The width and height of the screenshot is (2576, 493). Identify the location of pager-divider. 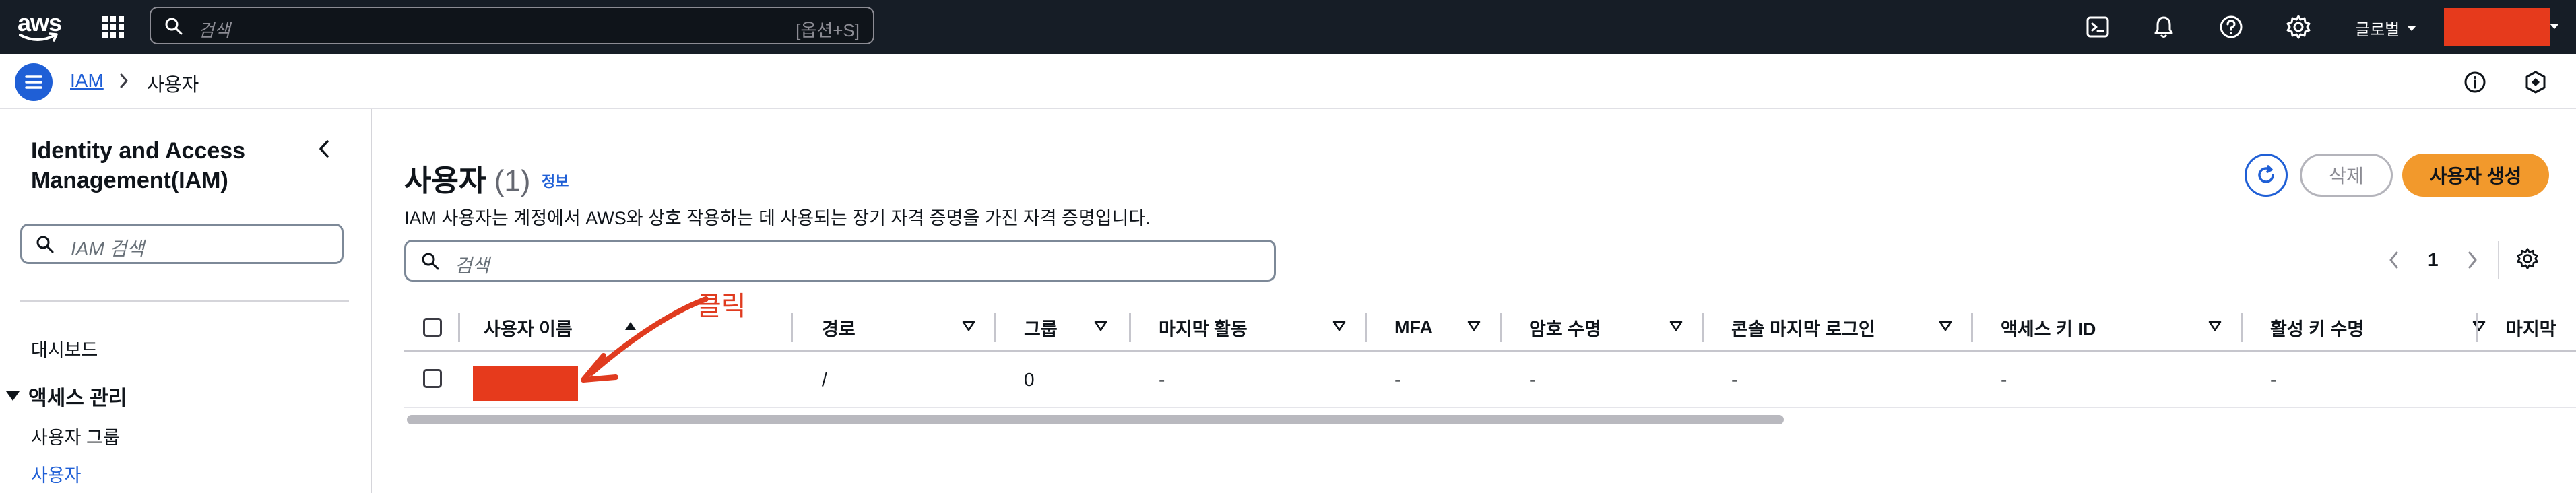
(2498, 260).